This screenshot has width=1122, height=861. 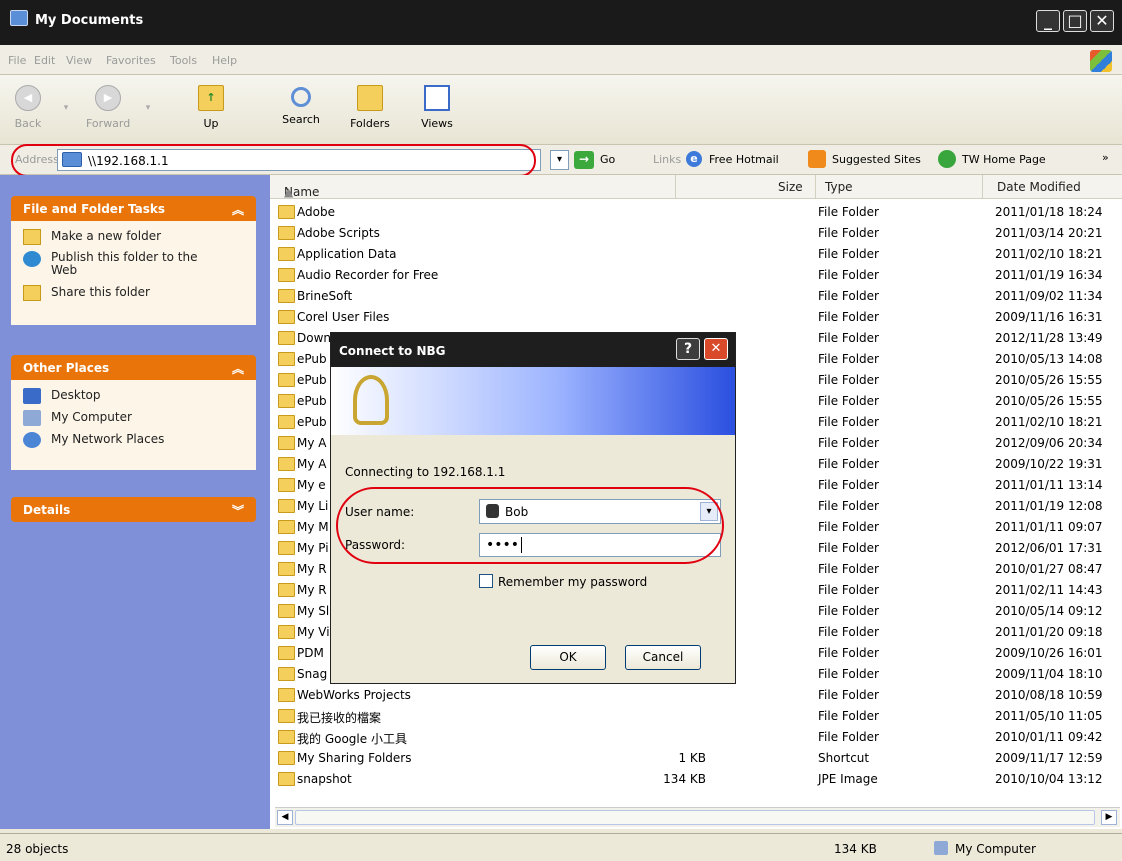 I want to click on scrollbar-thumb, so click(x=695, y=817).